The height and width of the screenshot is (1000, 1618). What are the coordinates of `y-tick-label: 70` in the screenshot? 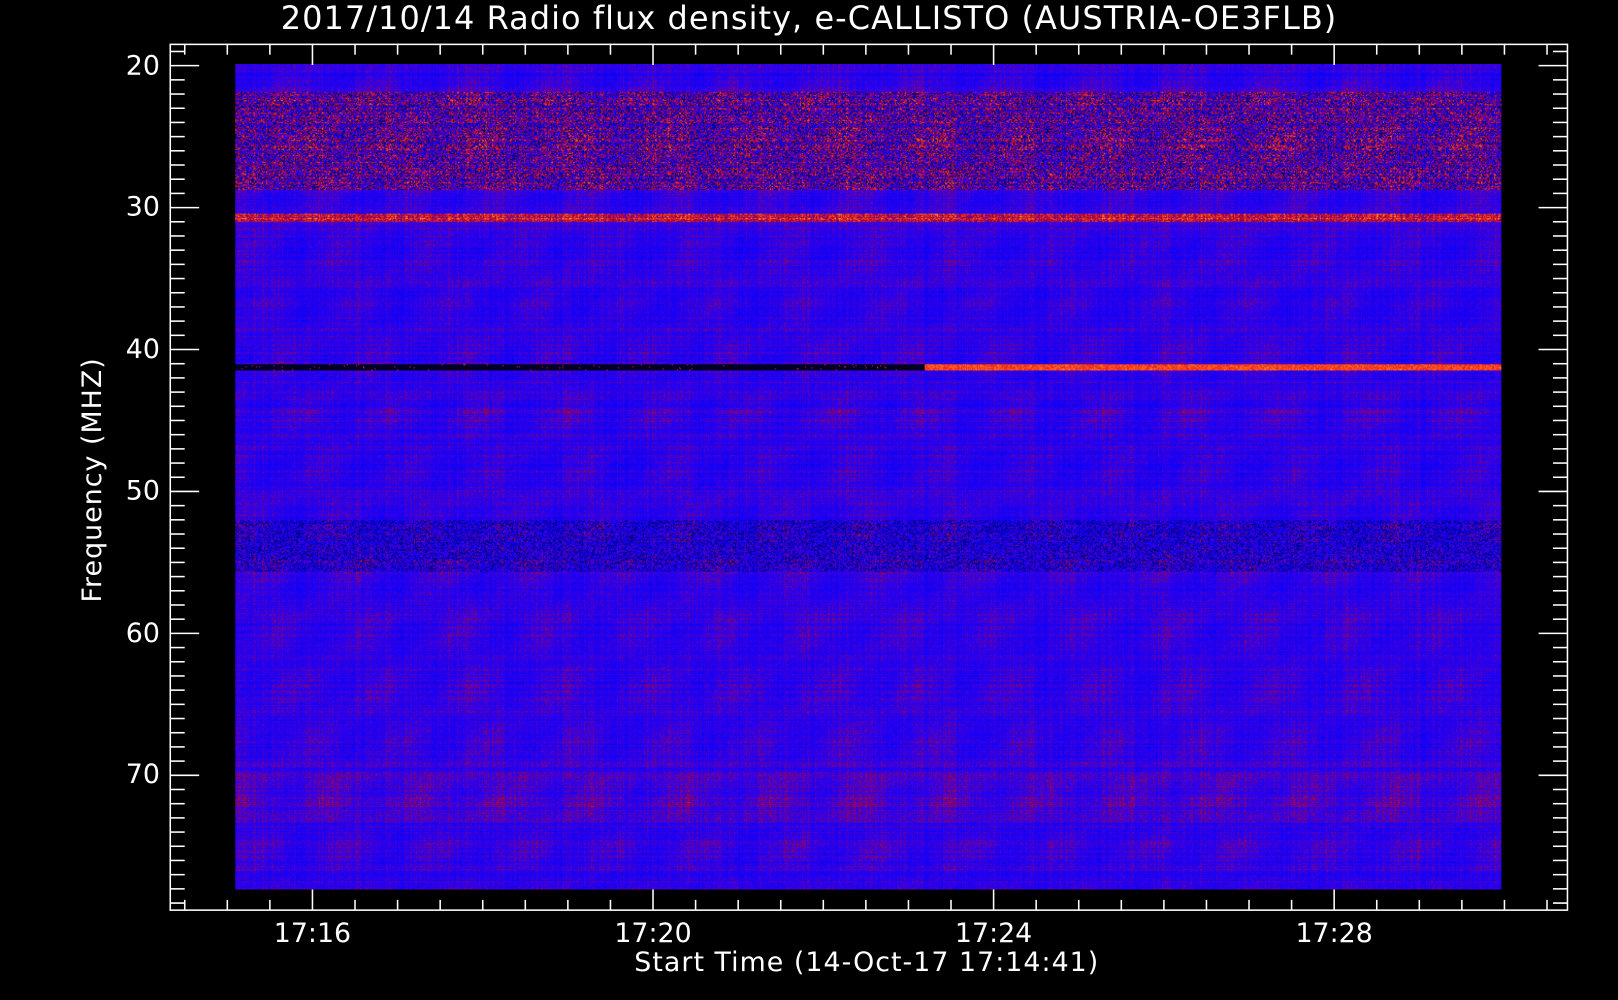 It's located at (142, 775).